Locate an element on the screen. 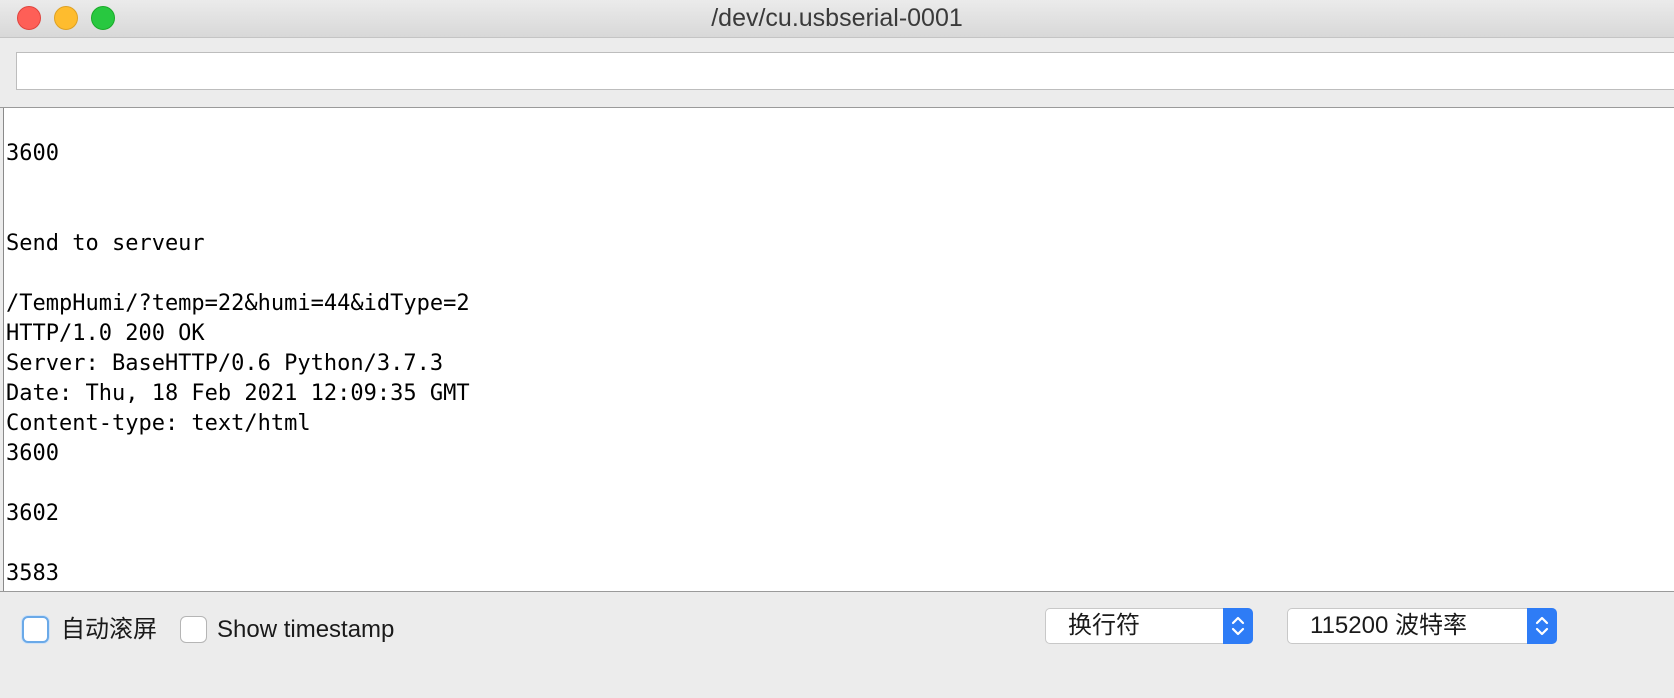 The image size is (1674, 698). output-line: 3602 is located at coordinates (32, 513).